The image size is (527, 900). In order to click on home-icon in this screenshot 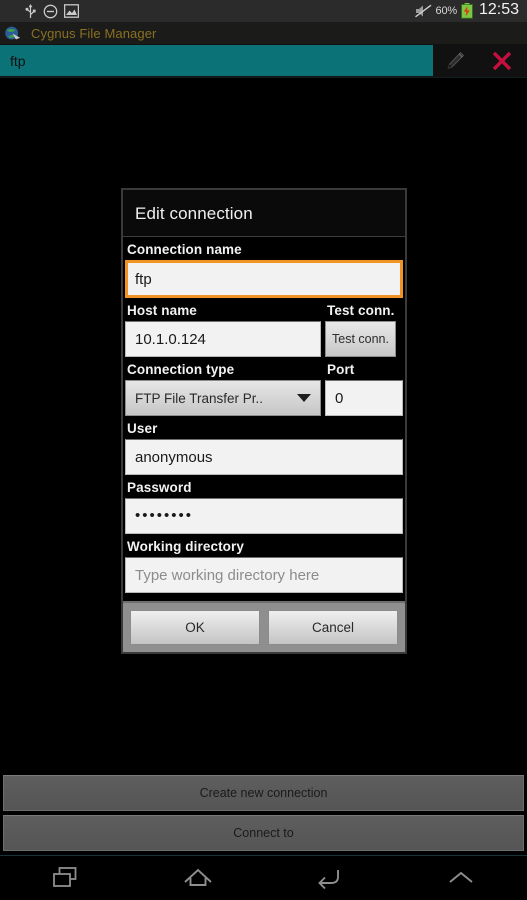, I will do `click(197, 877)`.